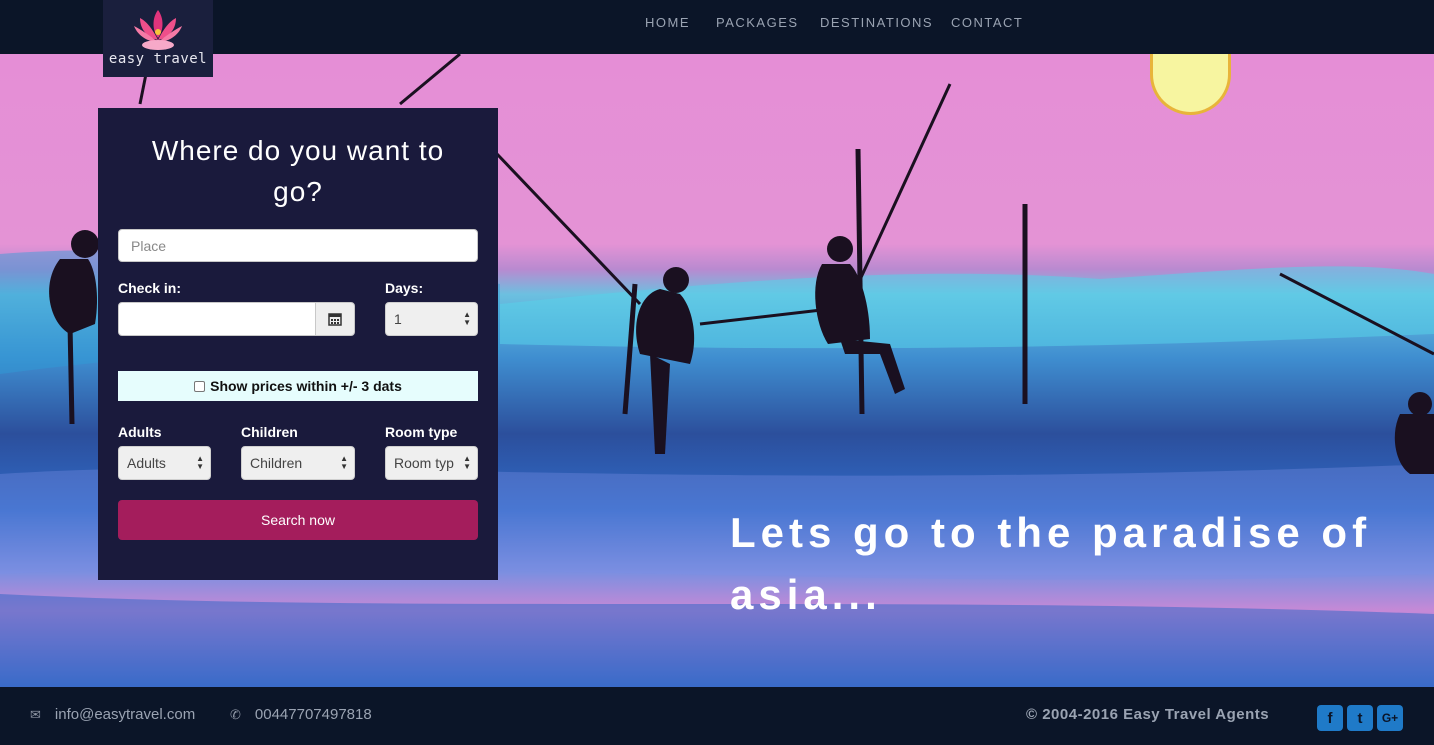 This screenshot has width=1434, height=745. Describe the element at coordinates (667, 22) in the screenshot. I see `nav-home: HOME` at that location.